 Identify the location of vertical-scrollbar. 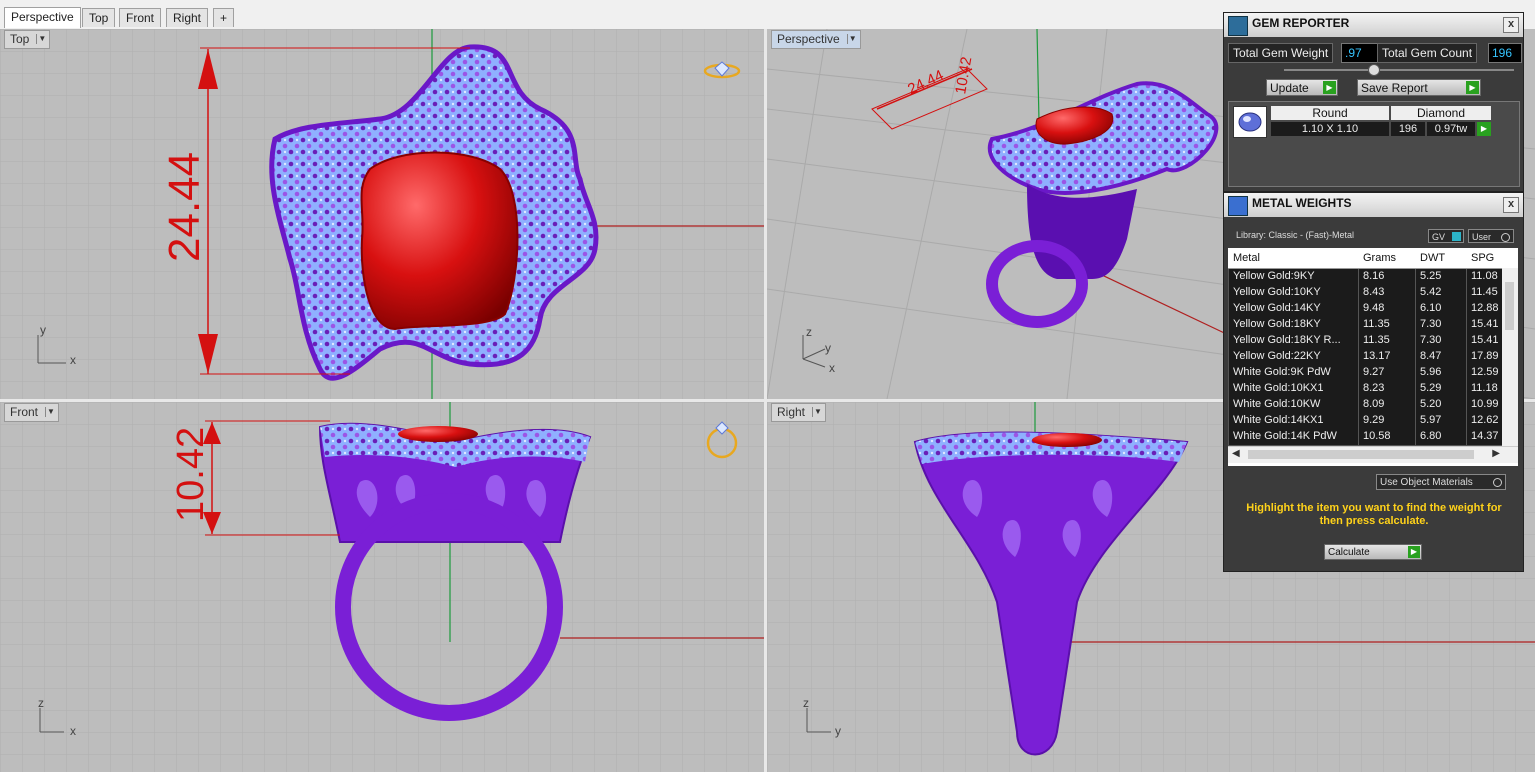
(1510, 357).